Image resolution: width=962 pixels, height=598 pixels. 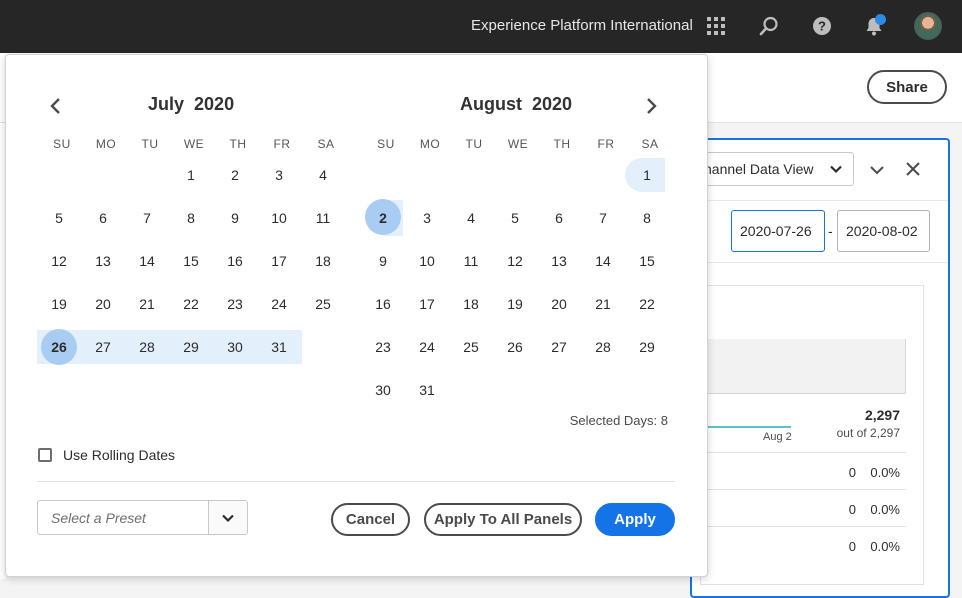 I want to click on august-day-cell: 12, so click(x=515, y=261).